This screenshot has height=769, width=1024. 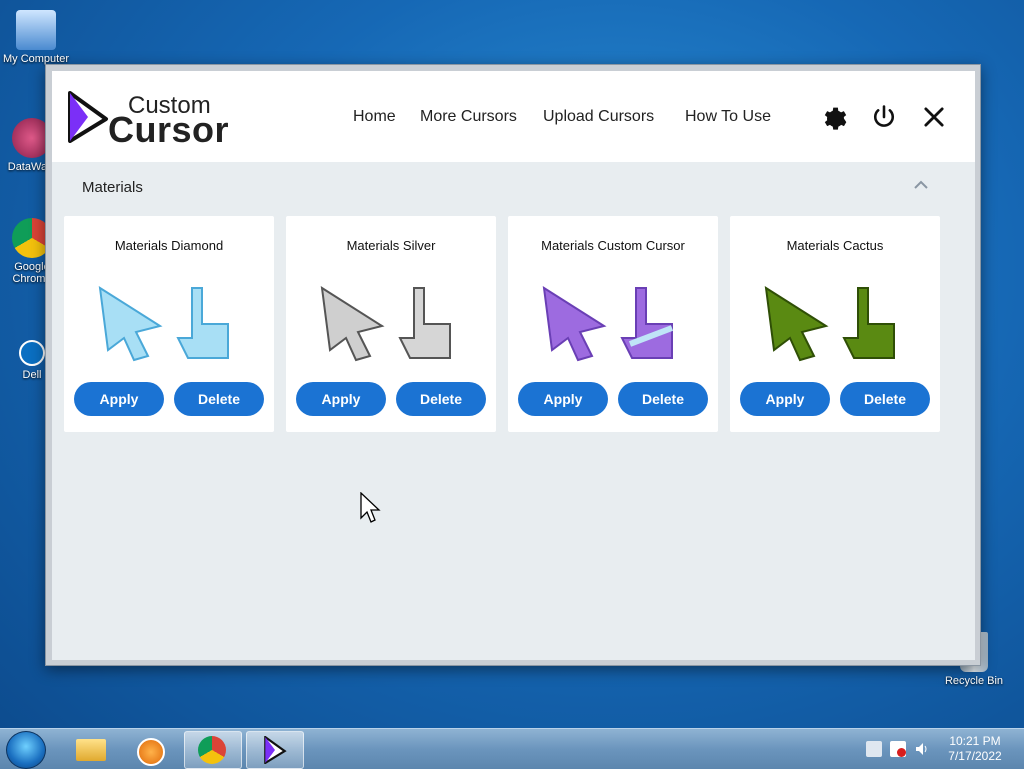 I want to click on desktop-icon-my-computer: My Computer, so click(x=36, y=37).